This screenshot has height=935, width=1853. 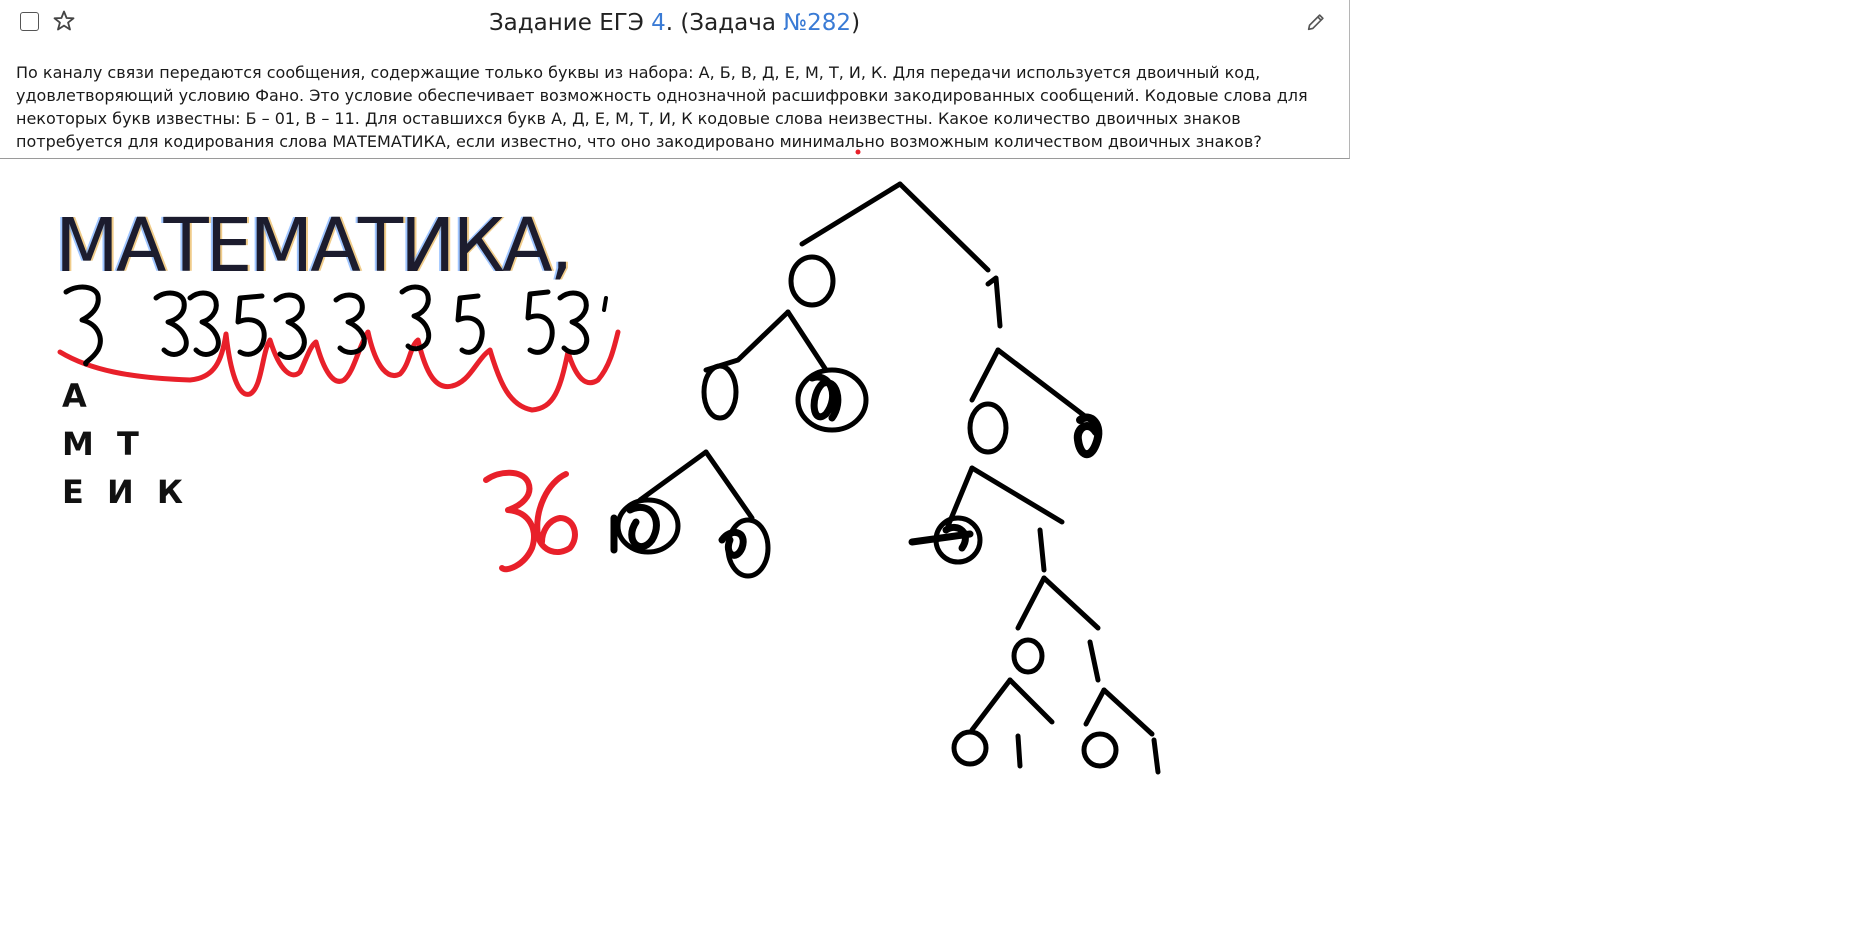 What do you see at coordinates (748, 548) in the screenshot?
I see `tree-node-filled-d` at bounding box center [748, 548].